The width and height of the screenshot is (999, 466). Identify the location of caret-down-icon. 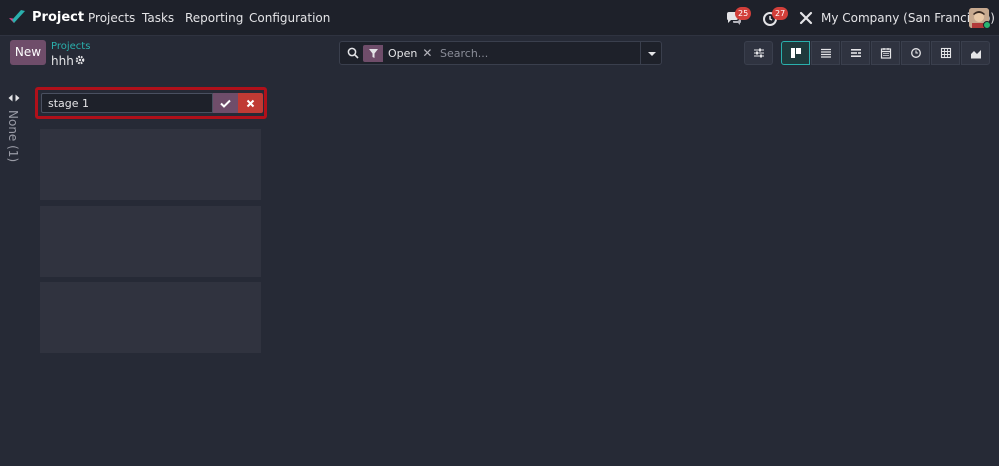
(652, 54).